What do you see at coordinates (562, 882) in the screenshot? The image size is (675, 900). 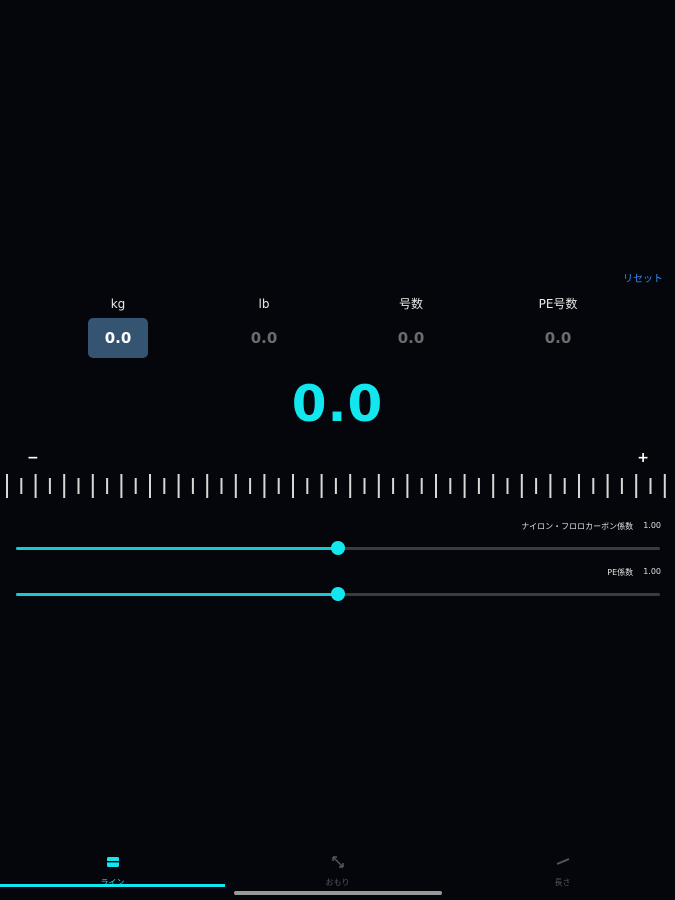 I see `tab-length-label: 長さ` at bounding box center [562, 882].